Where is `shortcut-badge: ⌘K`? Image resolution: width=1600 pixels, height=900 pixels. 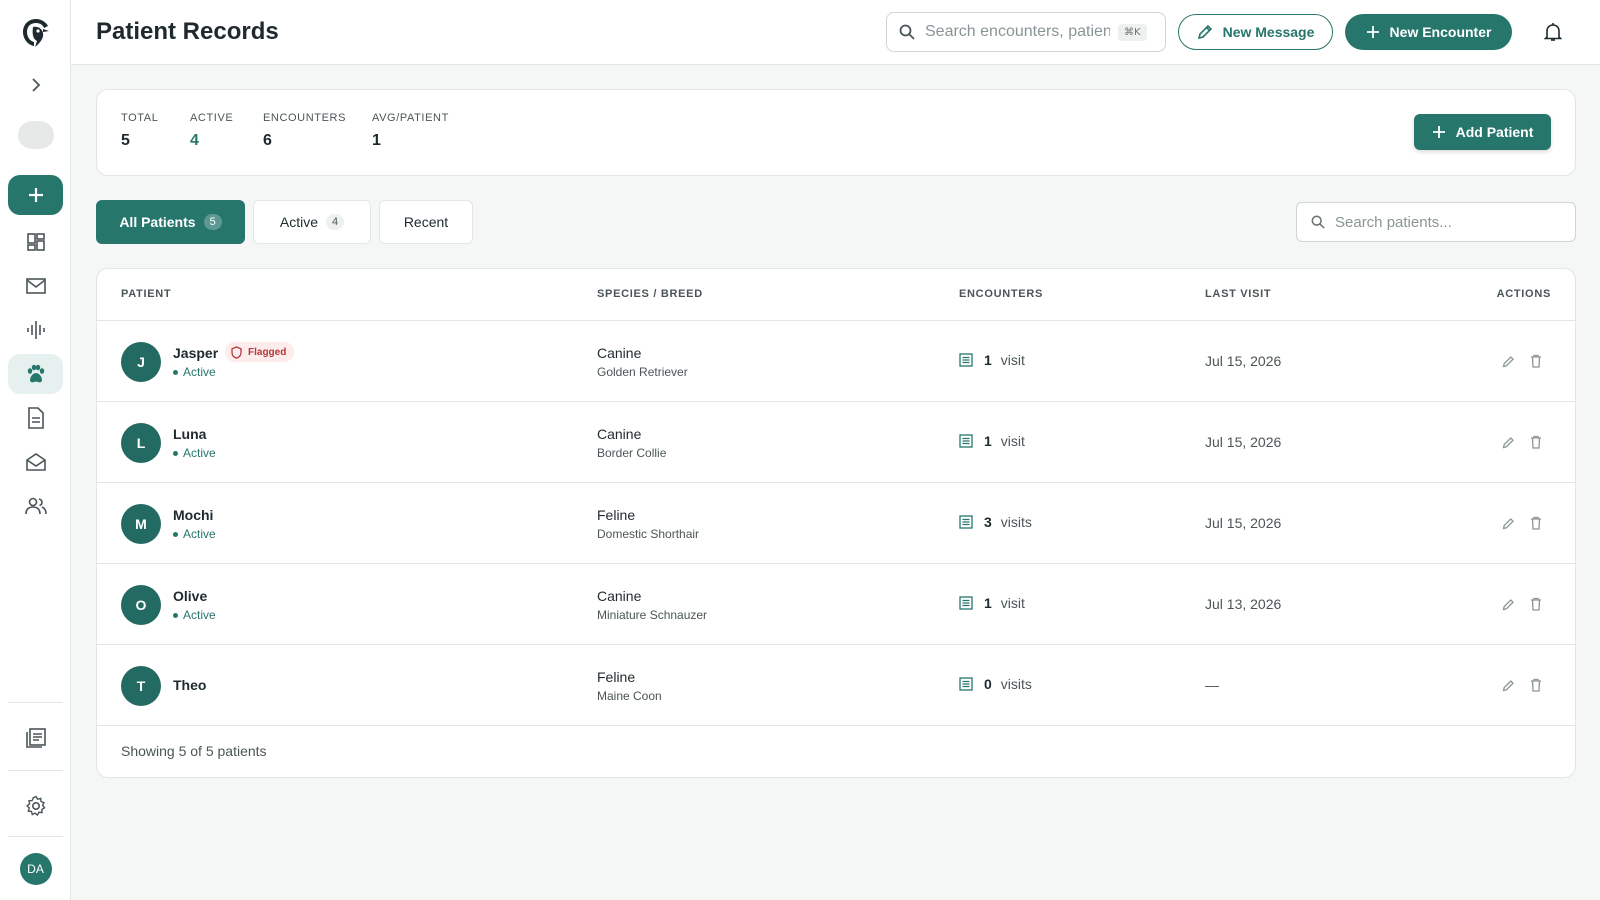 shortcut-badge: ⌘K is located at coordinates (1132, 32).